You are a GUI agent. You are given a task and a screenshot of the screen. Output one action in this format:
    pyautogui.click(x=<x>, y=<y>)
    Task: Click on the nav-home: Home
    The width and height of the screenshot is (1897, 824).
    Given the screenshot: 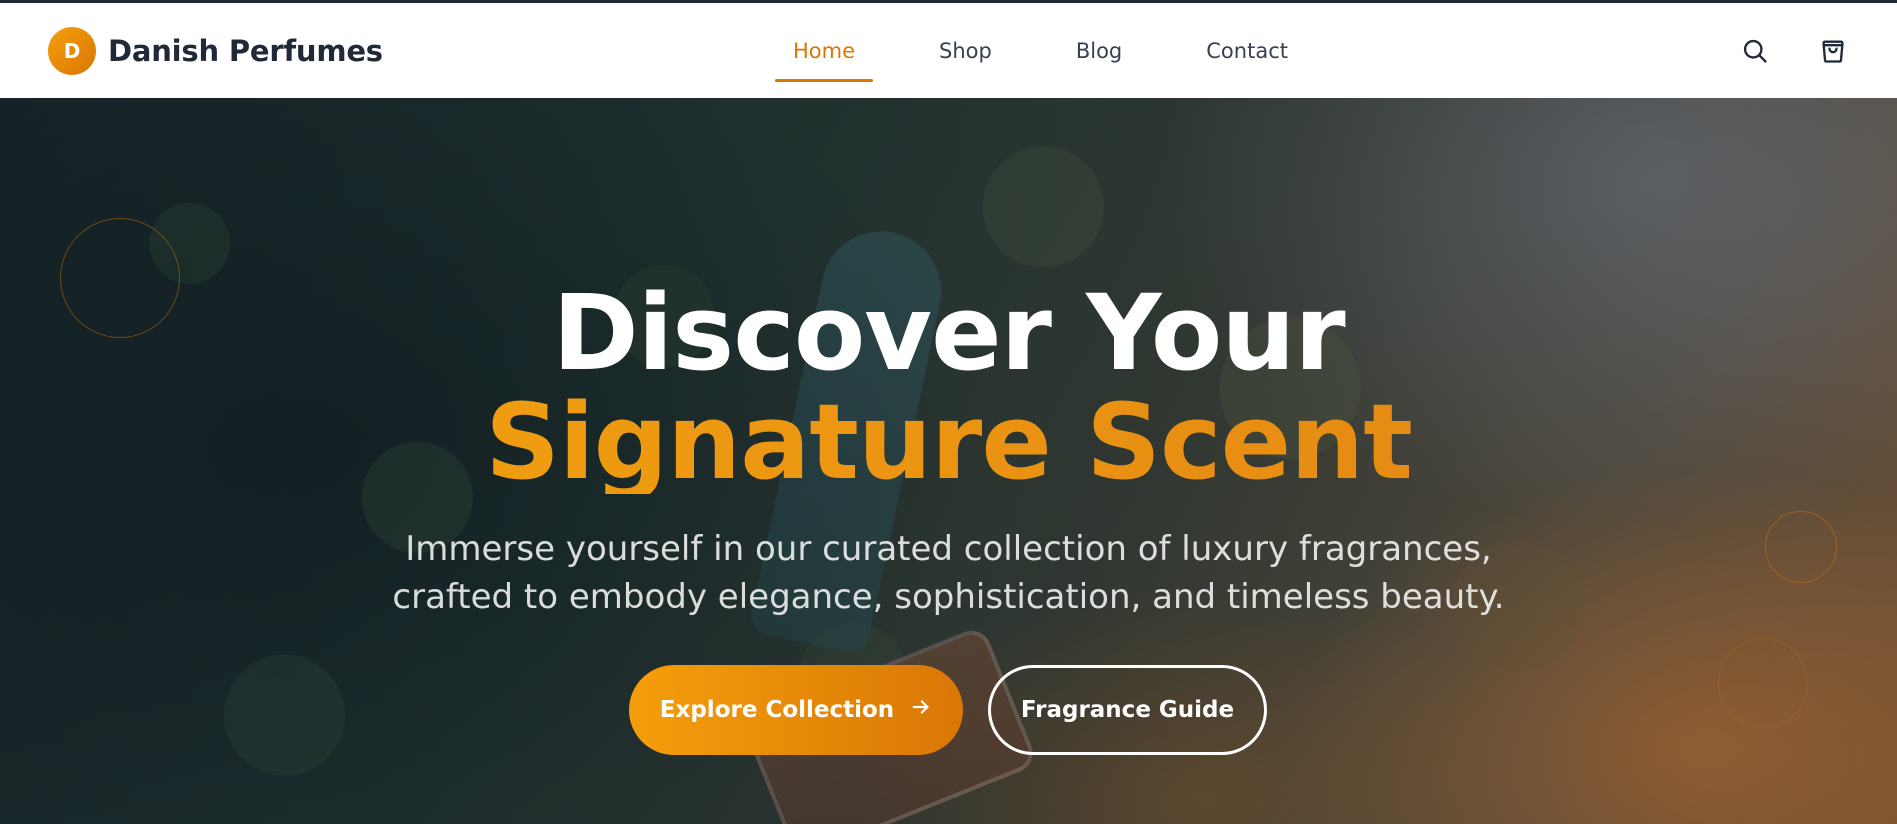 What is the action you would take?
    pyautogui.click(x=824, y=50)
    